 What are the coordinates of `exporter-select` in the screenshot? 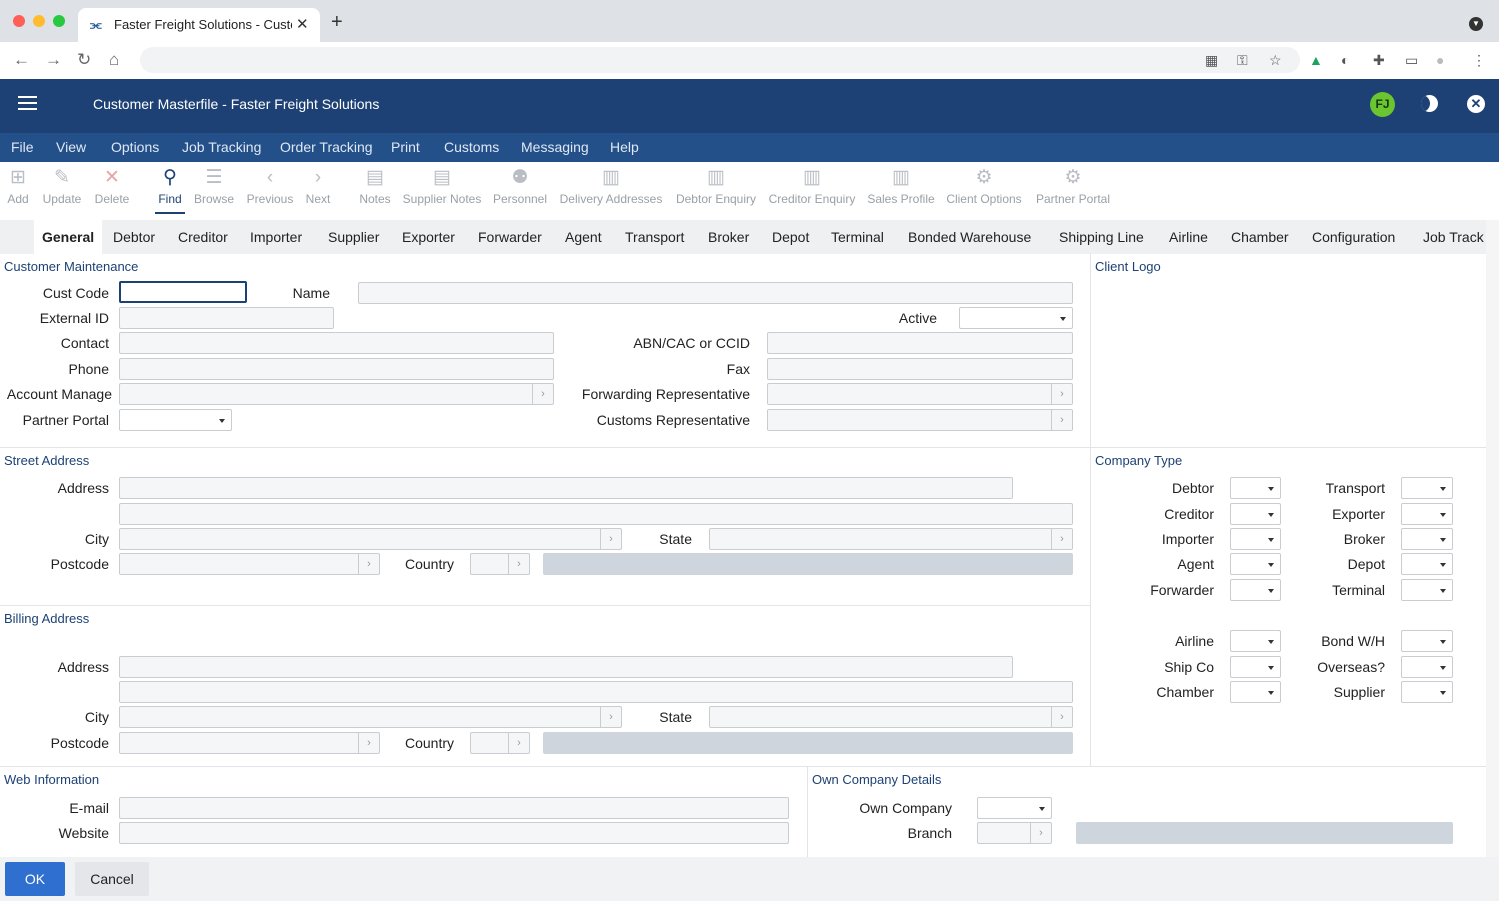 It's located at (1427, 514).